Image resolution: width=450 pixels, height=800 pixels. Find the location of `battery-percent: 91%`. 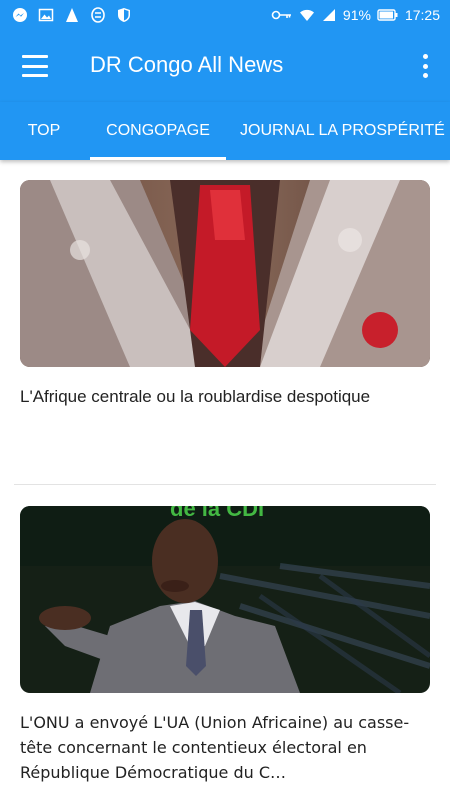

battery-percent: 91% is located at coordinates (356, 15).